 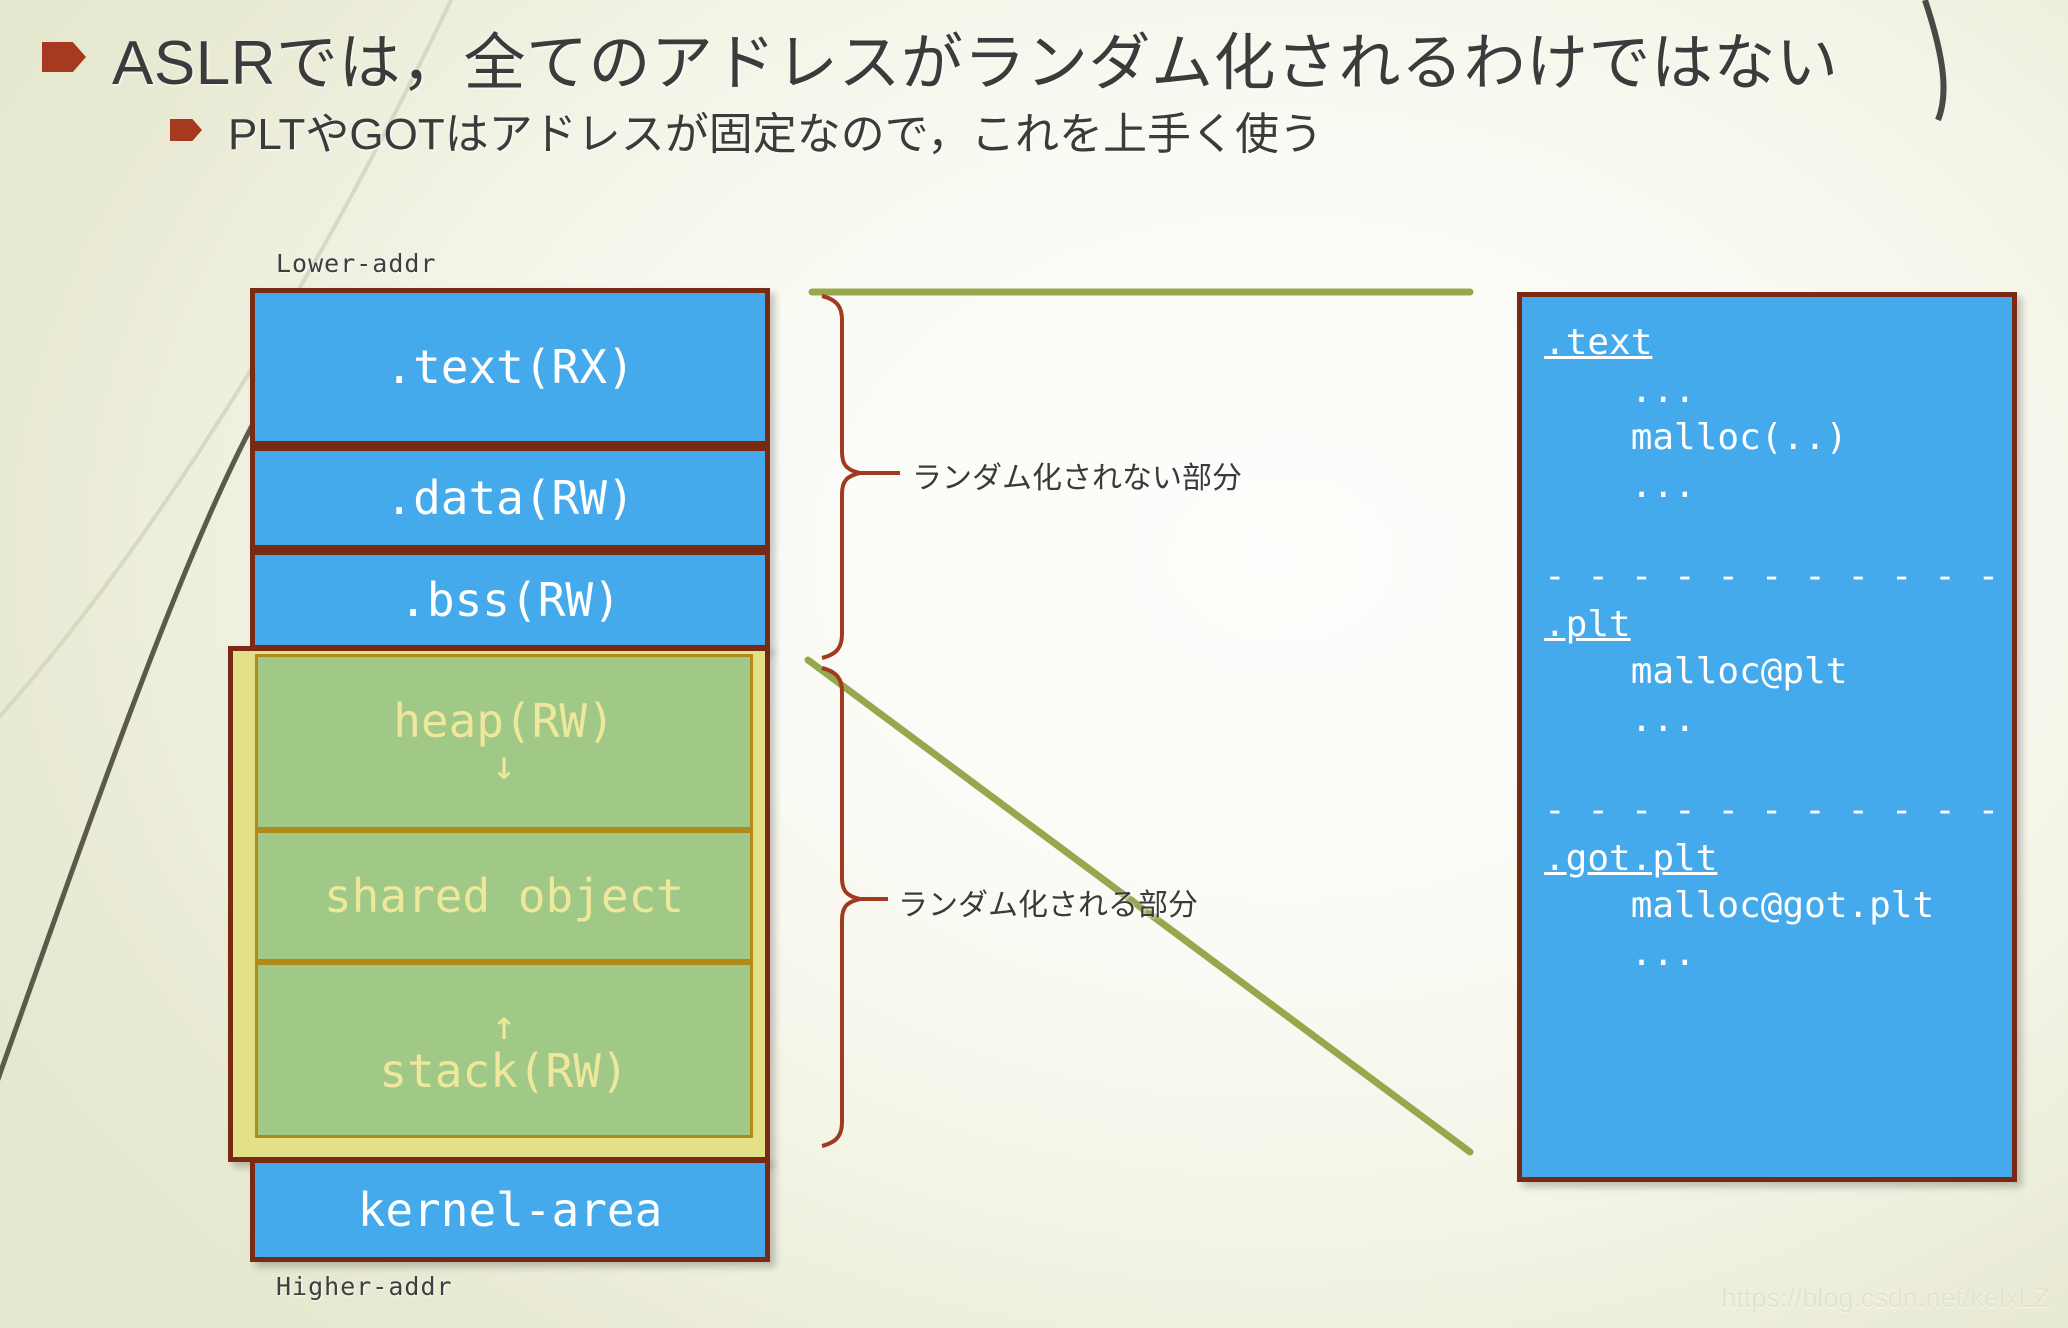 What do you see at coordinates (841, 477) in the screenshot?
I see `bracket-fixed-part` at bounding box center [841, 477].